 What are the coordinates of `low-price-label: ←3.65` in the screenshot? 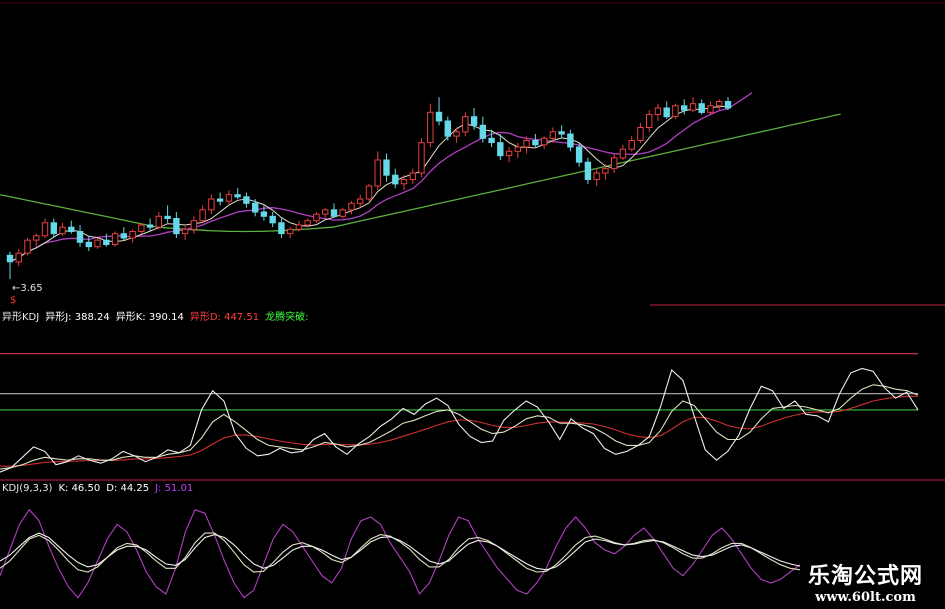 It's located at (27, 288).